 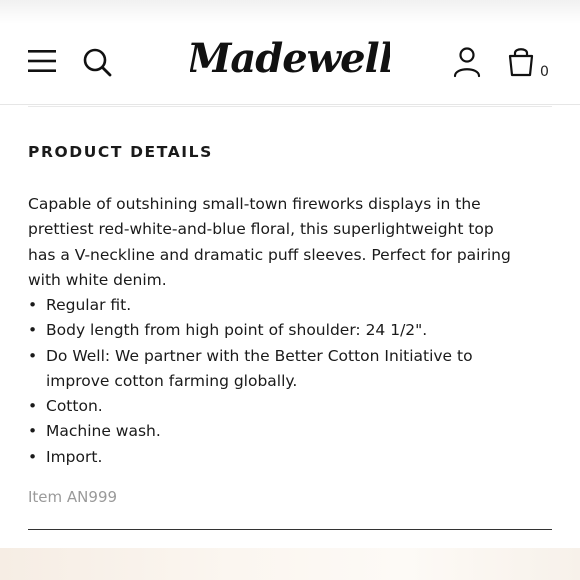 I want to click on section-bottom-divider, so click(x=290, y=529).